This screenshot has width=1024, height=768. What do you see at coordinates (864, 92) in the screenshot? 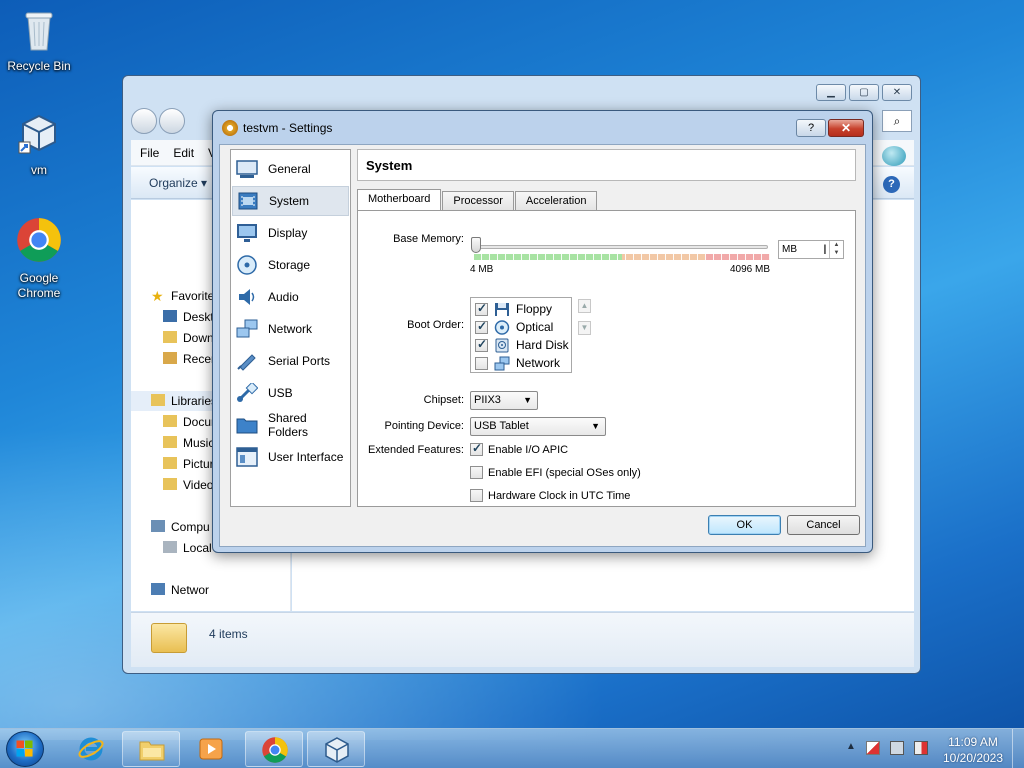
I see `maximize-button: ▢` at bounding box center [864, 92].